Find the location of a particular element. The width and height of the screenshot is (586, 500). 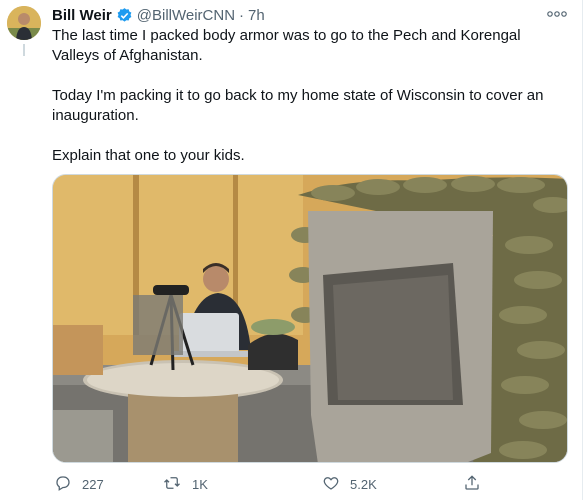

more-options-icon is located at coordinates (557, 14).